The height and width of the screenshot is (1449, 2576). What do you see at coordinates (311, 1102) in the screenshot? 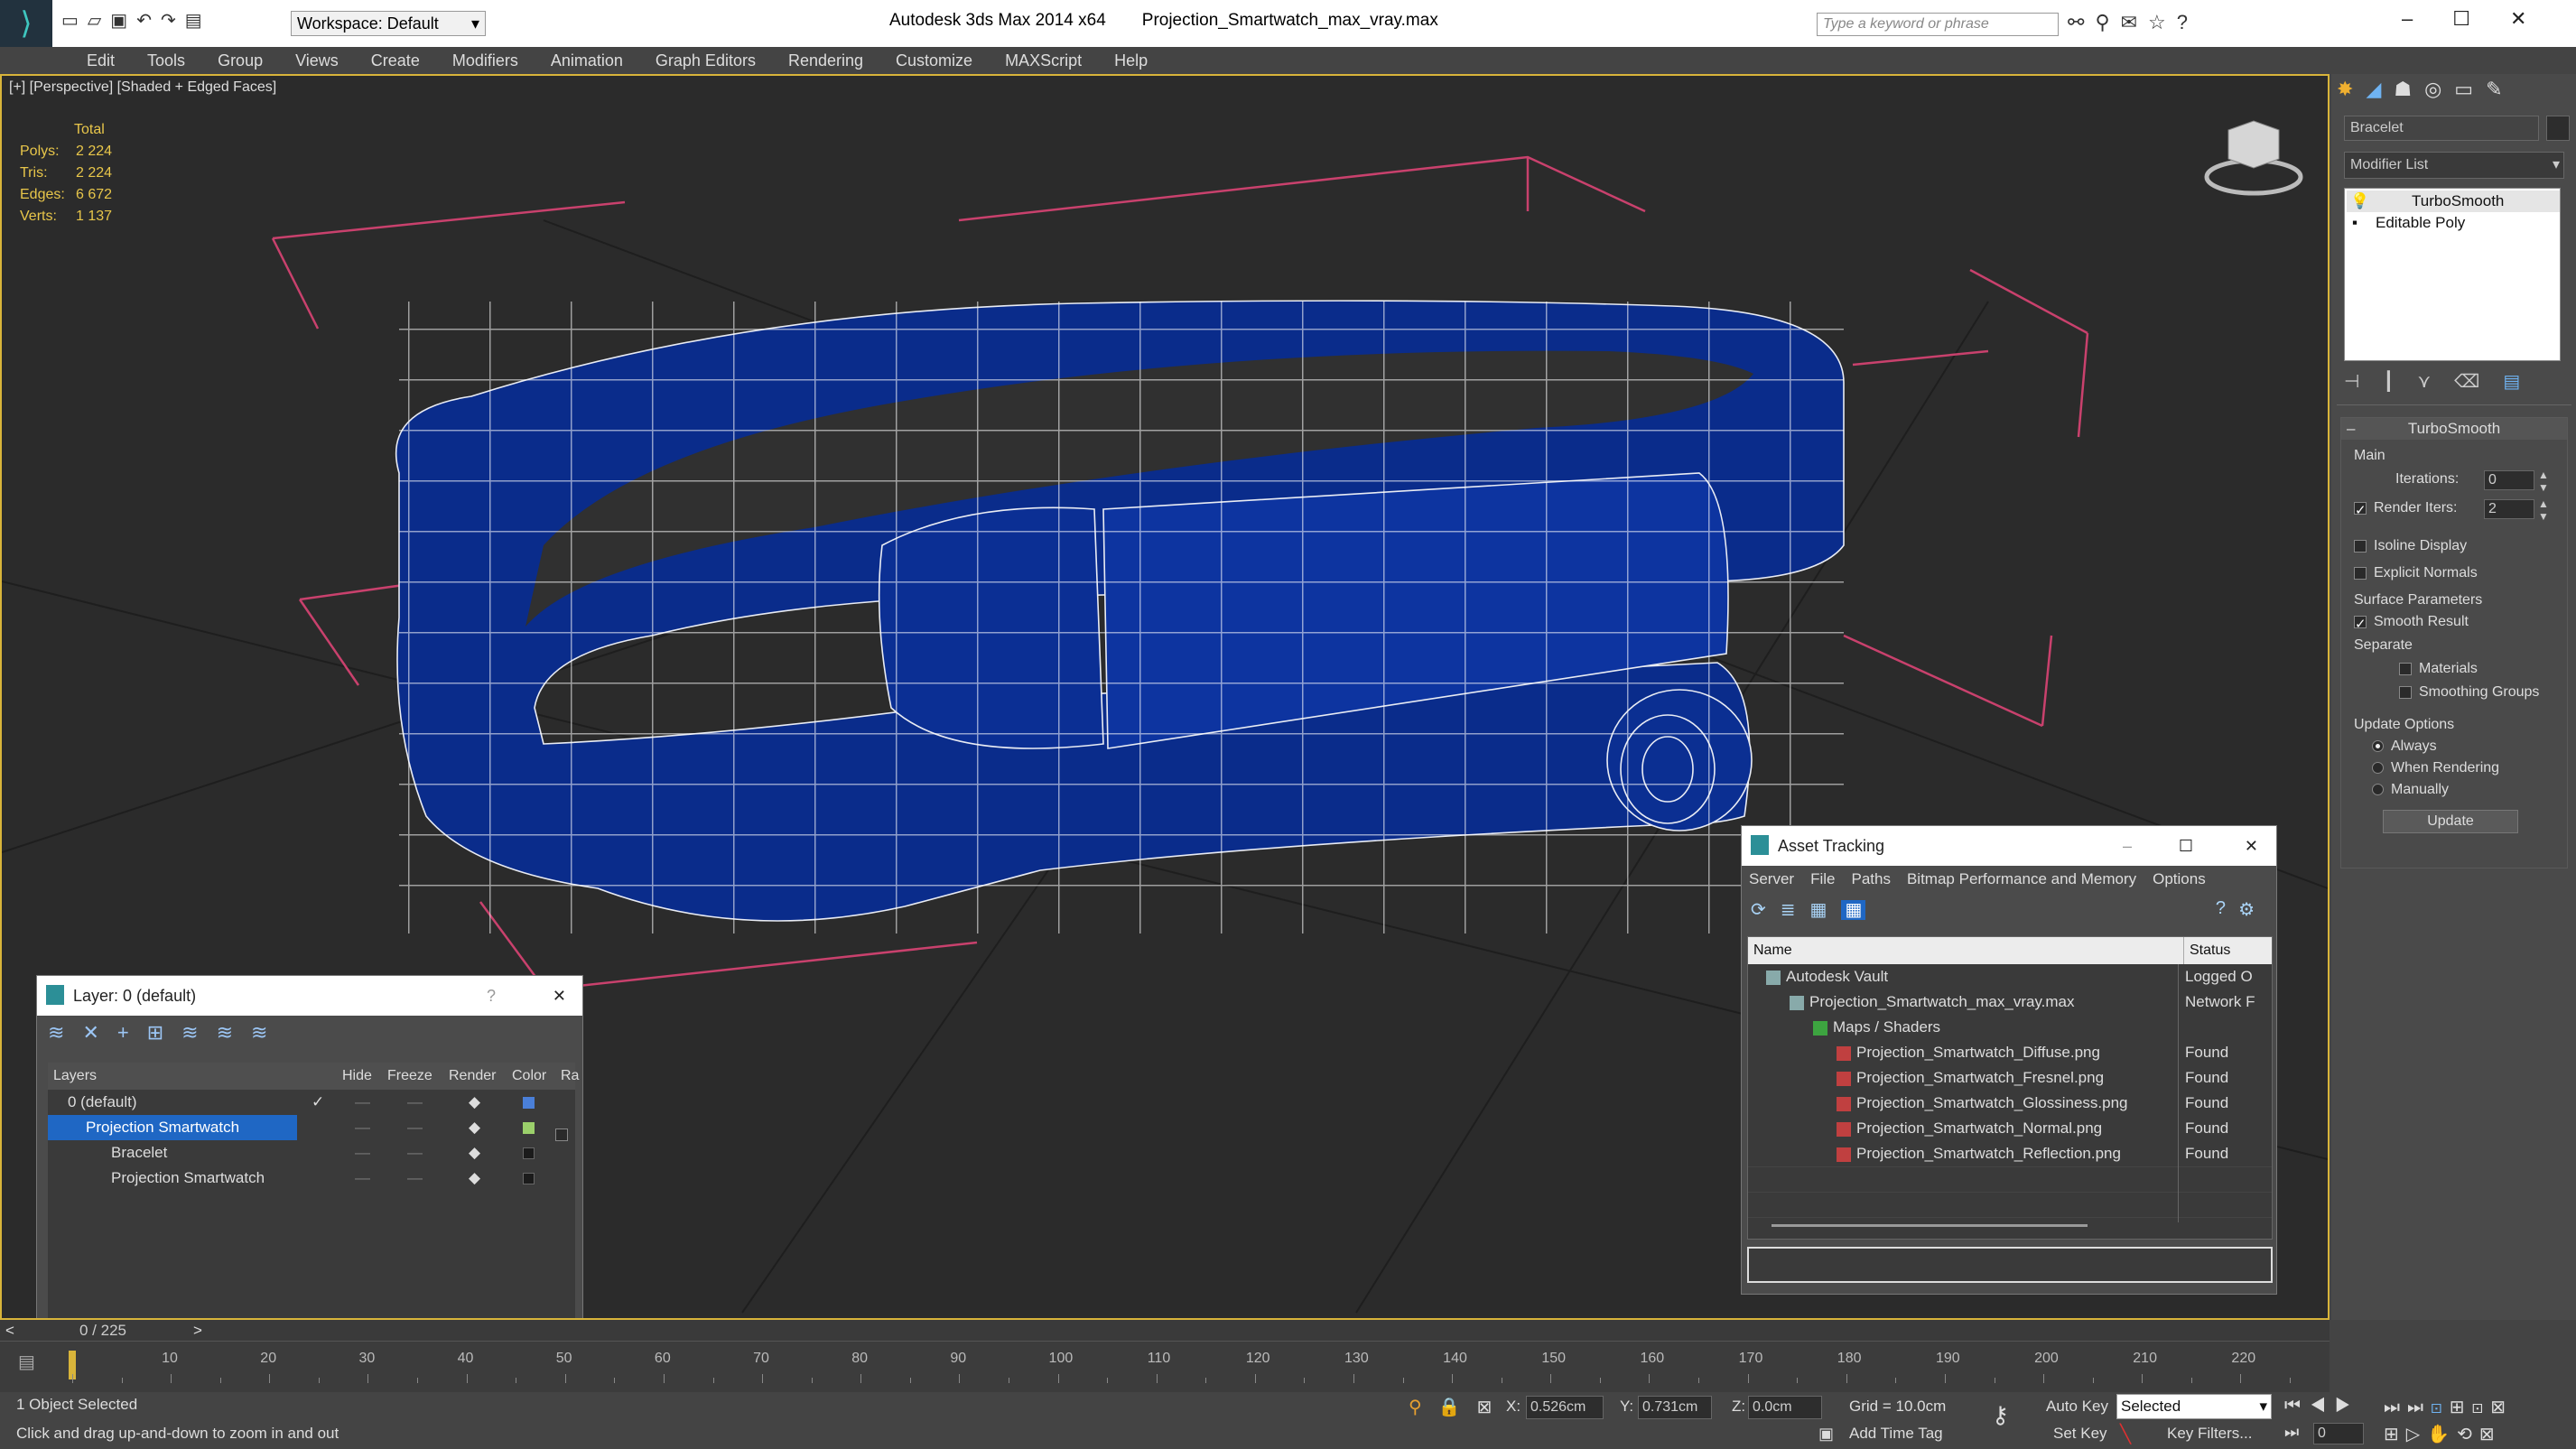
I see `layer-row: 0 (default) ✓ — — ◆` at bounding box center [311, 1102].